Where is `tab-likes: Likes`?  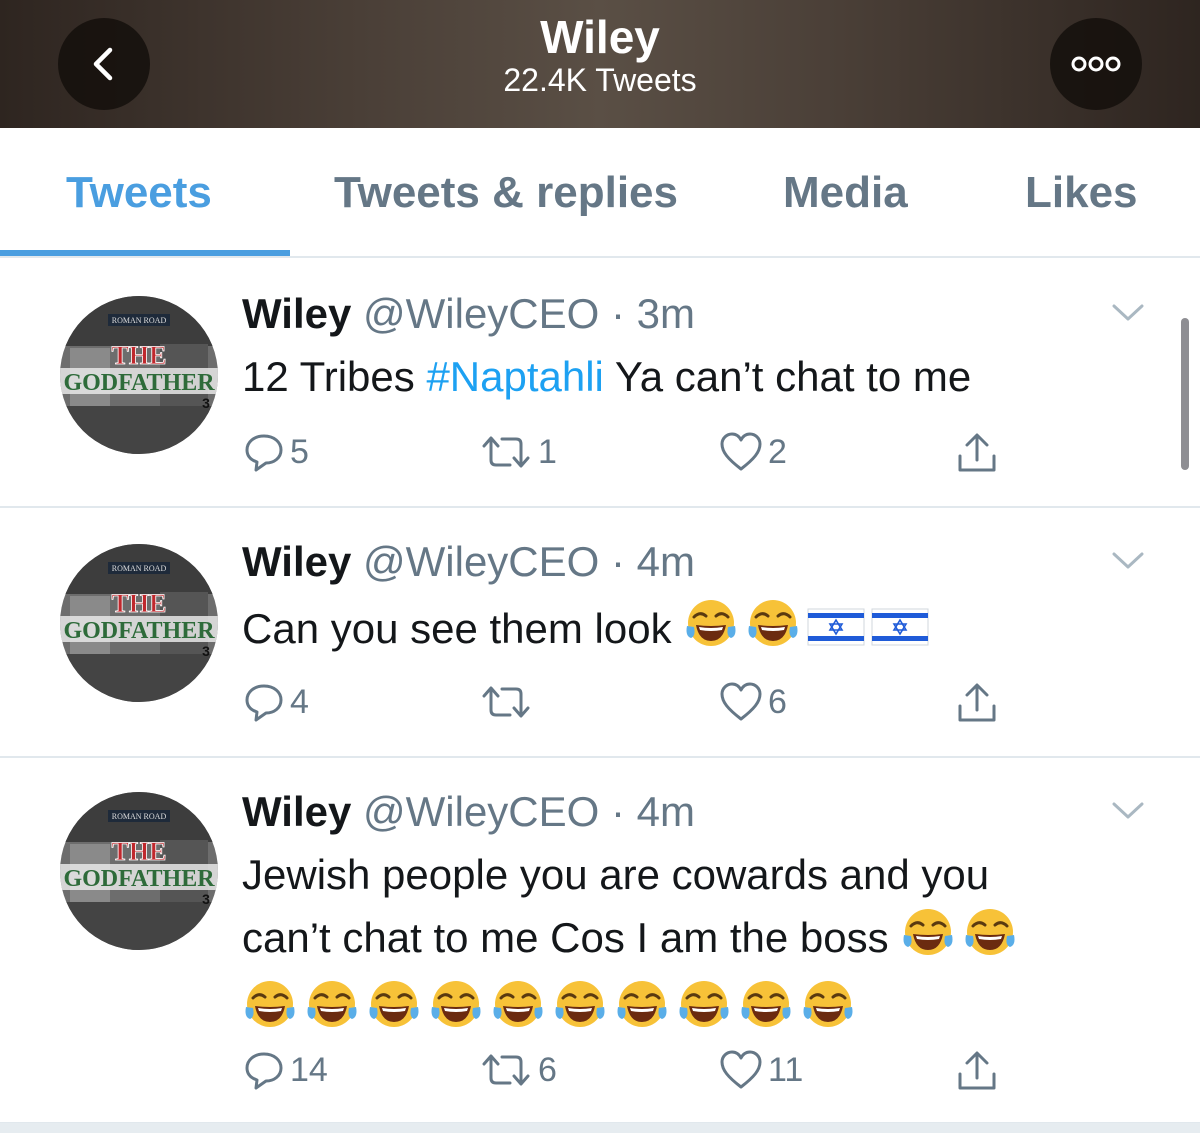
tab-likes: Likes is located at coordinates (1081, 193).